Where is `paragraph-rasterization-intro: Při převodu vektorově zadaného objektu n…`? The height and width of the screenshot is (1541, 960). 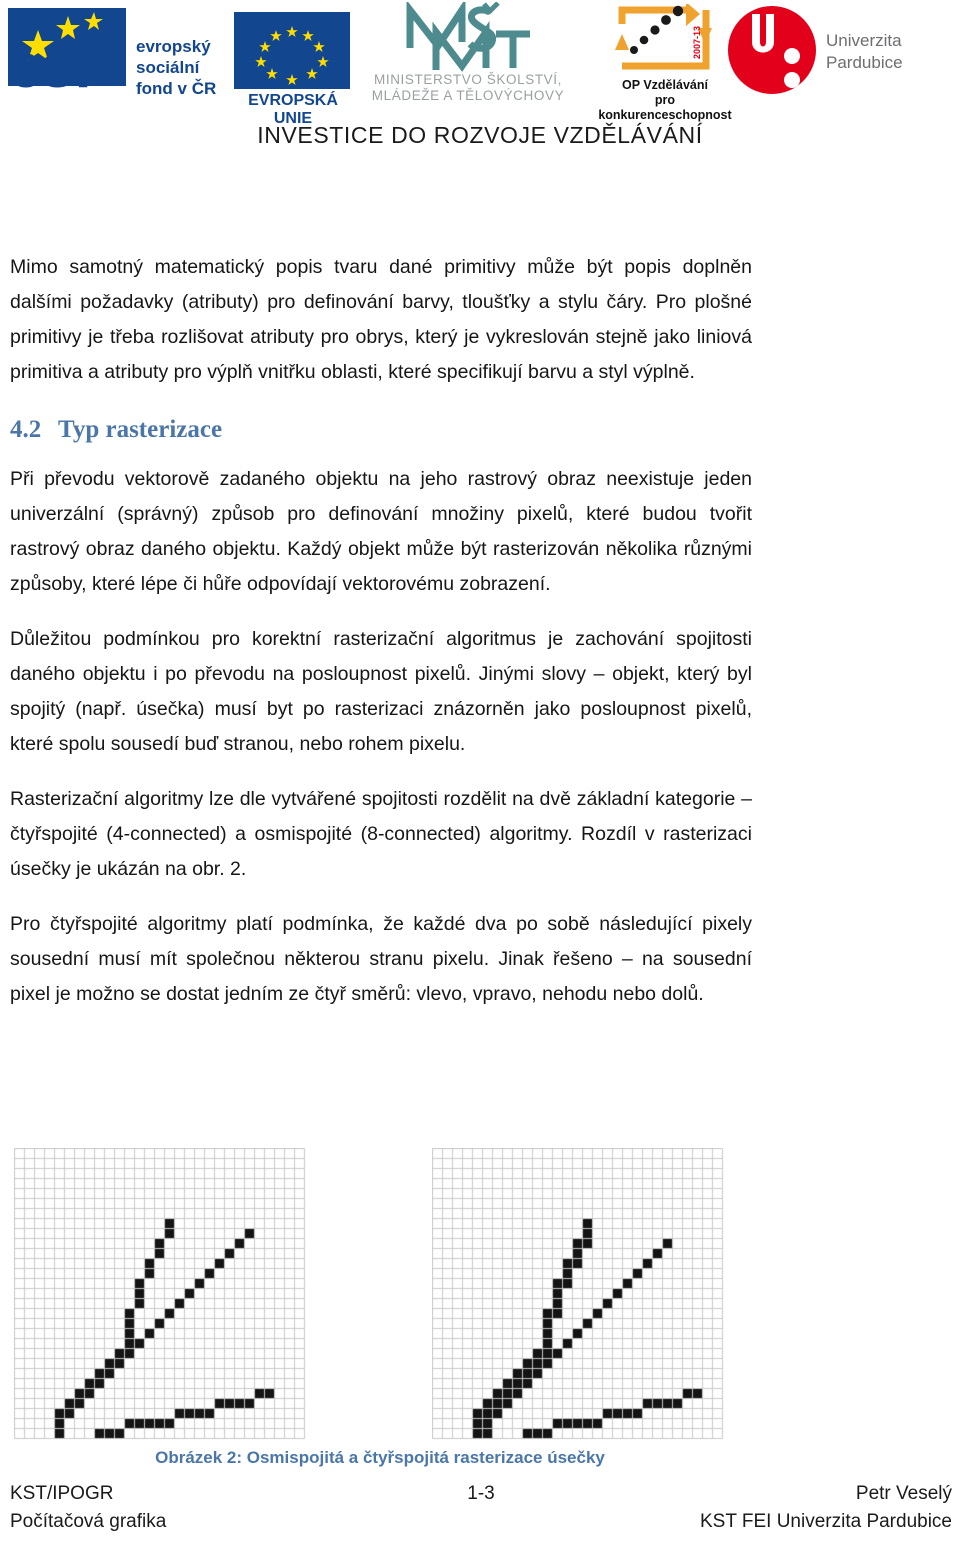 paragraph-rasterization-intro: Při převodu vektorově zadaného objektu n… is located at coordinates (381, 531).